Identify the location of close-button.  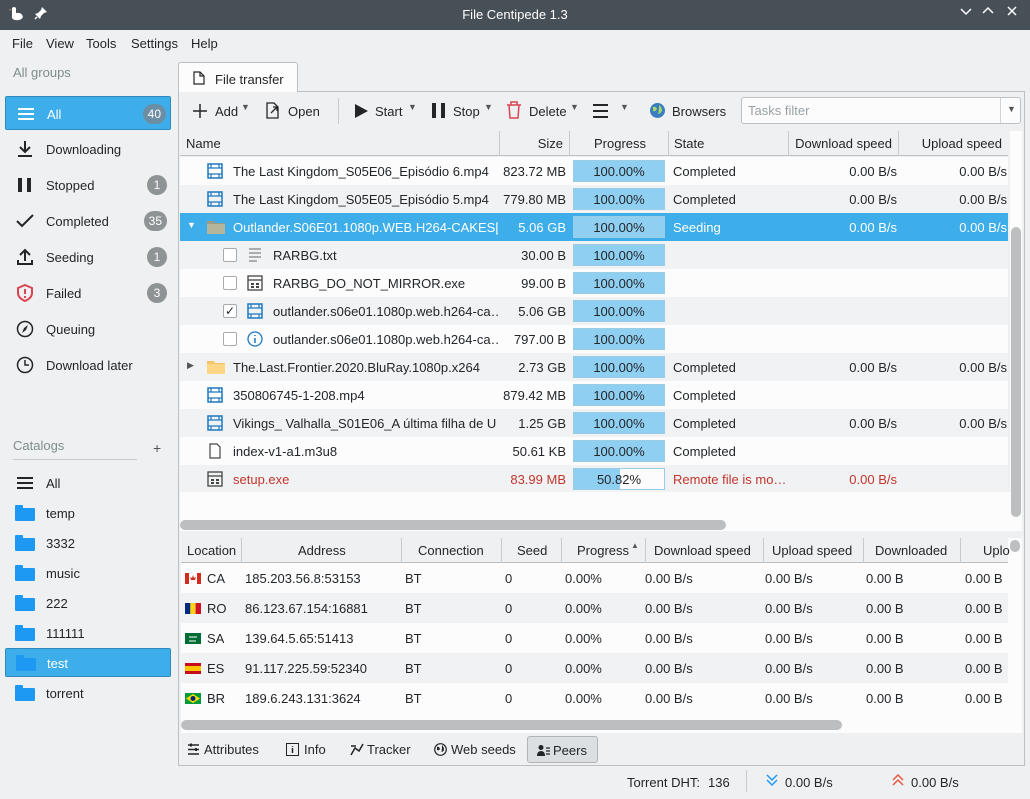
(1012, 14).